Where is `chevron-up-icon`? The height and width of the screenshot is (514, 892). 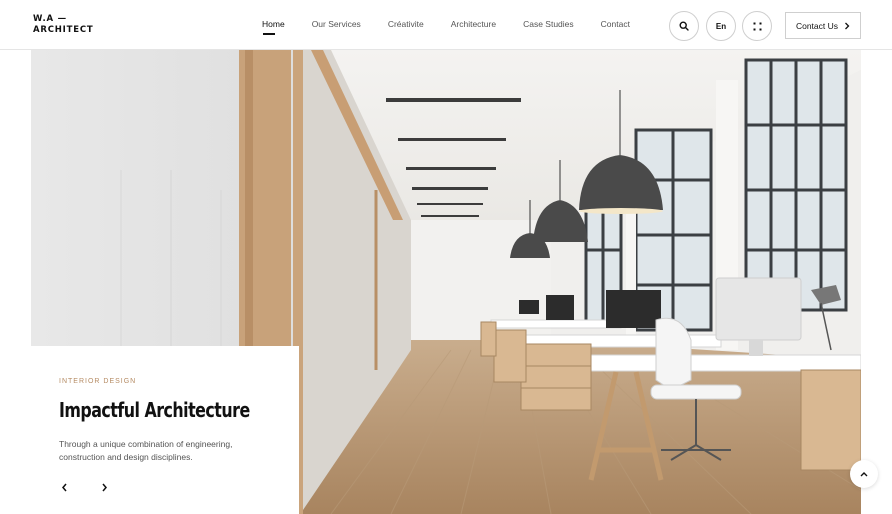 chevron-up-icon is located at coordinates (864, 474).